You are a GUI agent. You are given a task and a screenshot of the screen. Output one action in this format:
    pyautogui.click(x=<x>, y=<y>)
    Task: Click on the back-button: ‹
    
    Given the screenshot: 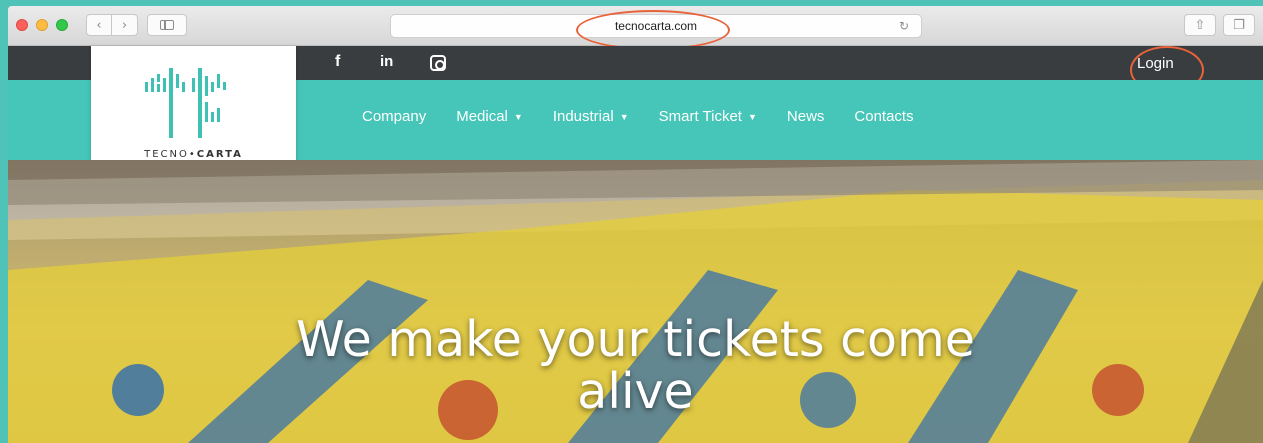 What is the action you would take?
    pyautogui.click(x=99, y=25)
    